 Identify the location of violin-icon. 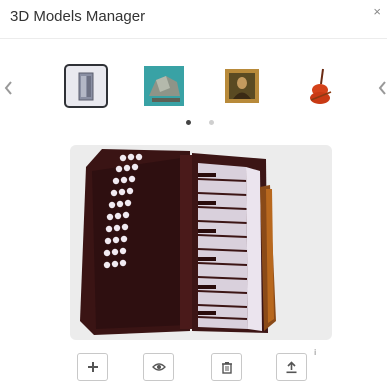
(321, 86).